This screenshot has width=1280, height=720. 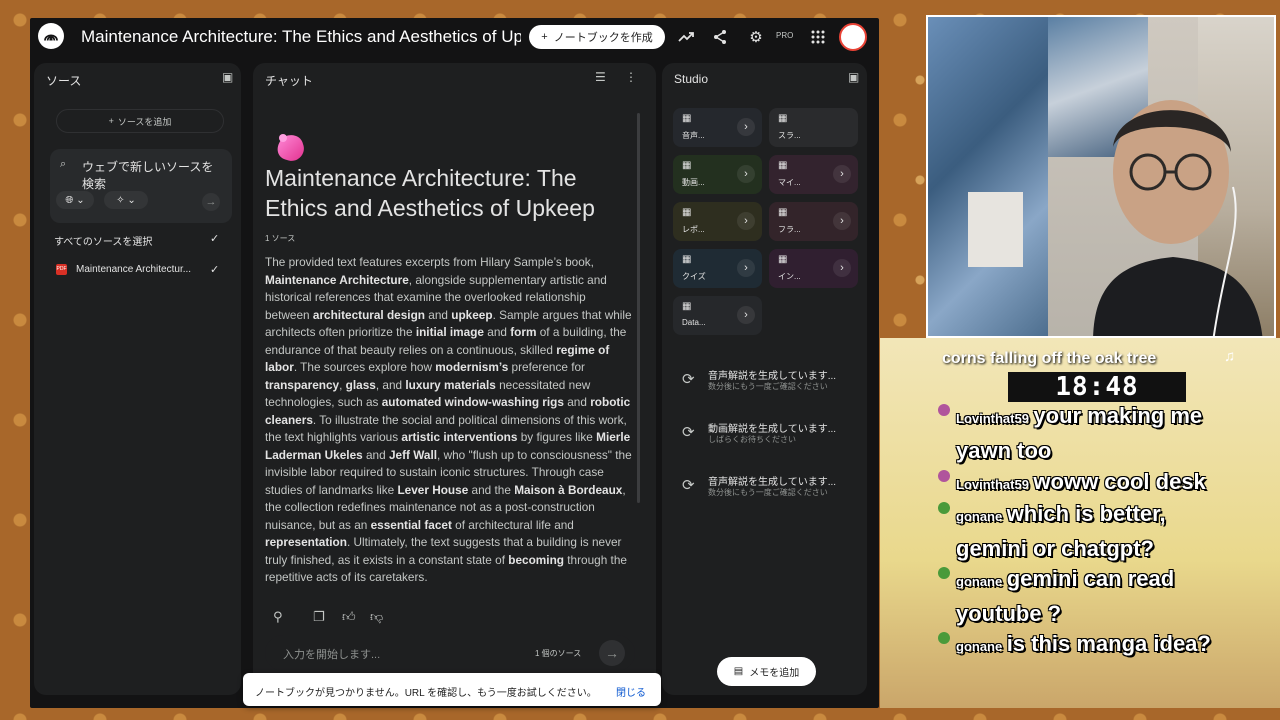 I want to click on add-source-button: + ソースを追加, so click(x=140, y=121).